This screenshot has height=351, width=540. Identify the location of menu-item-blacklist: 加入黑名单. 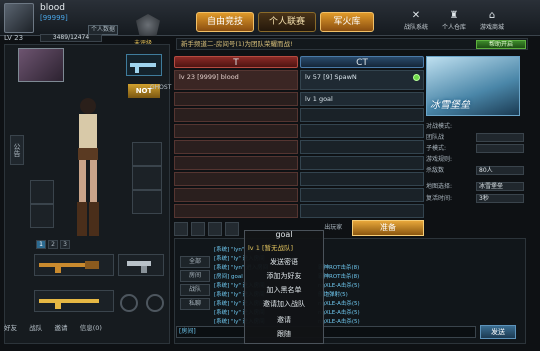
(284, 290).